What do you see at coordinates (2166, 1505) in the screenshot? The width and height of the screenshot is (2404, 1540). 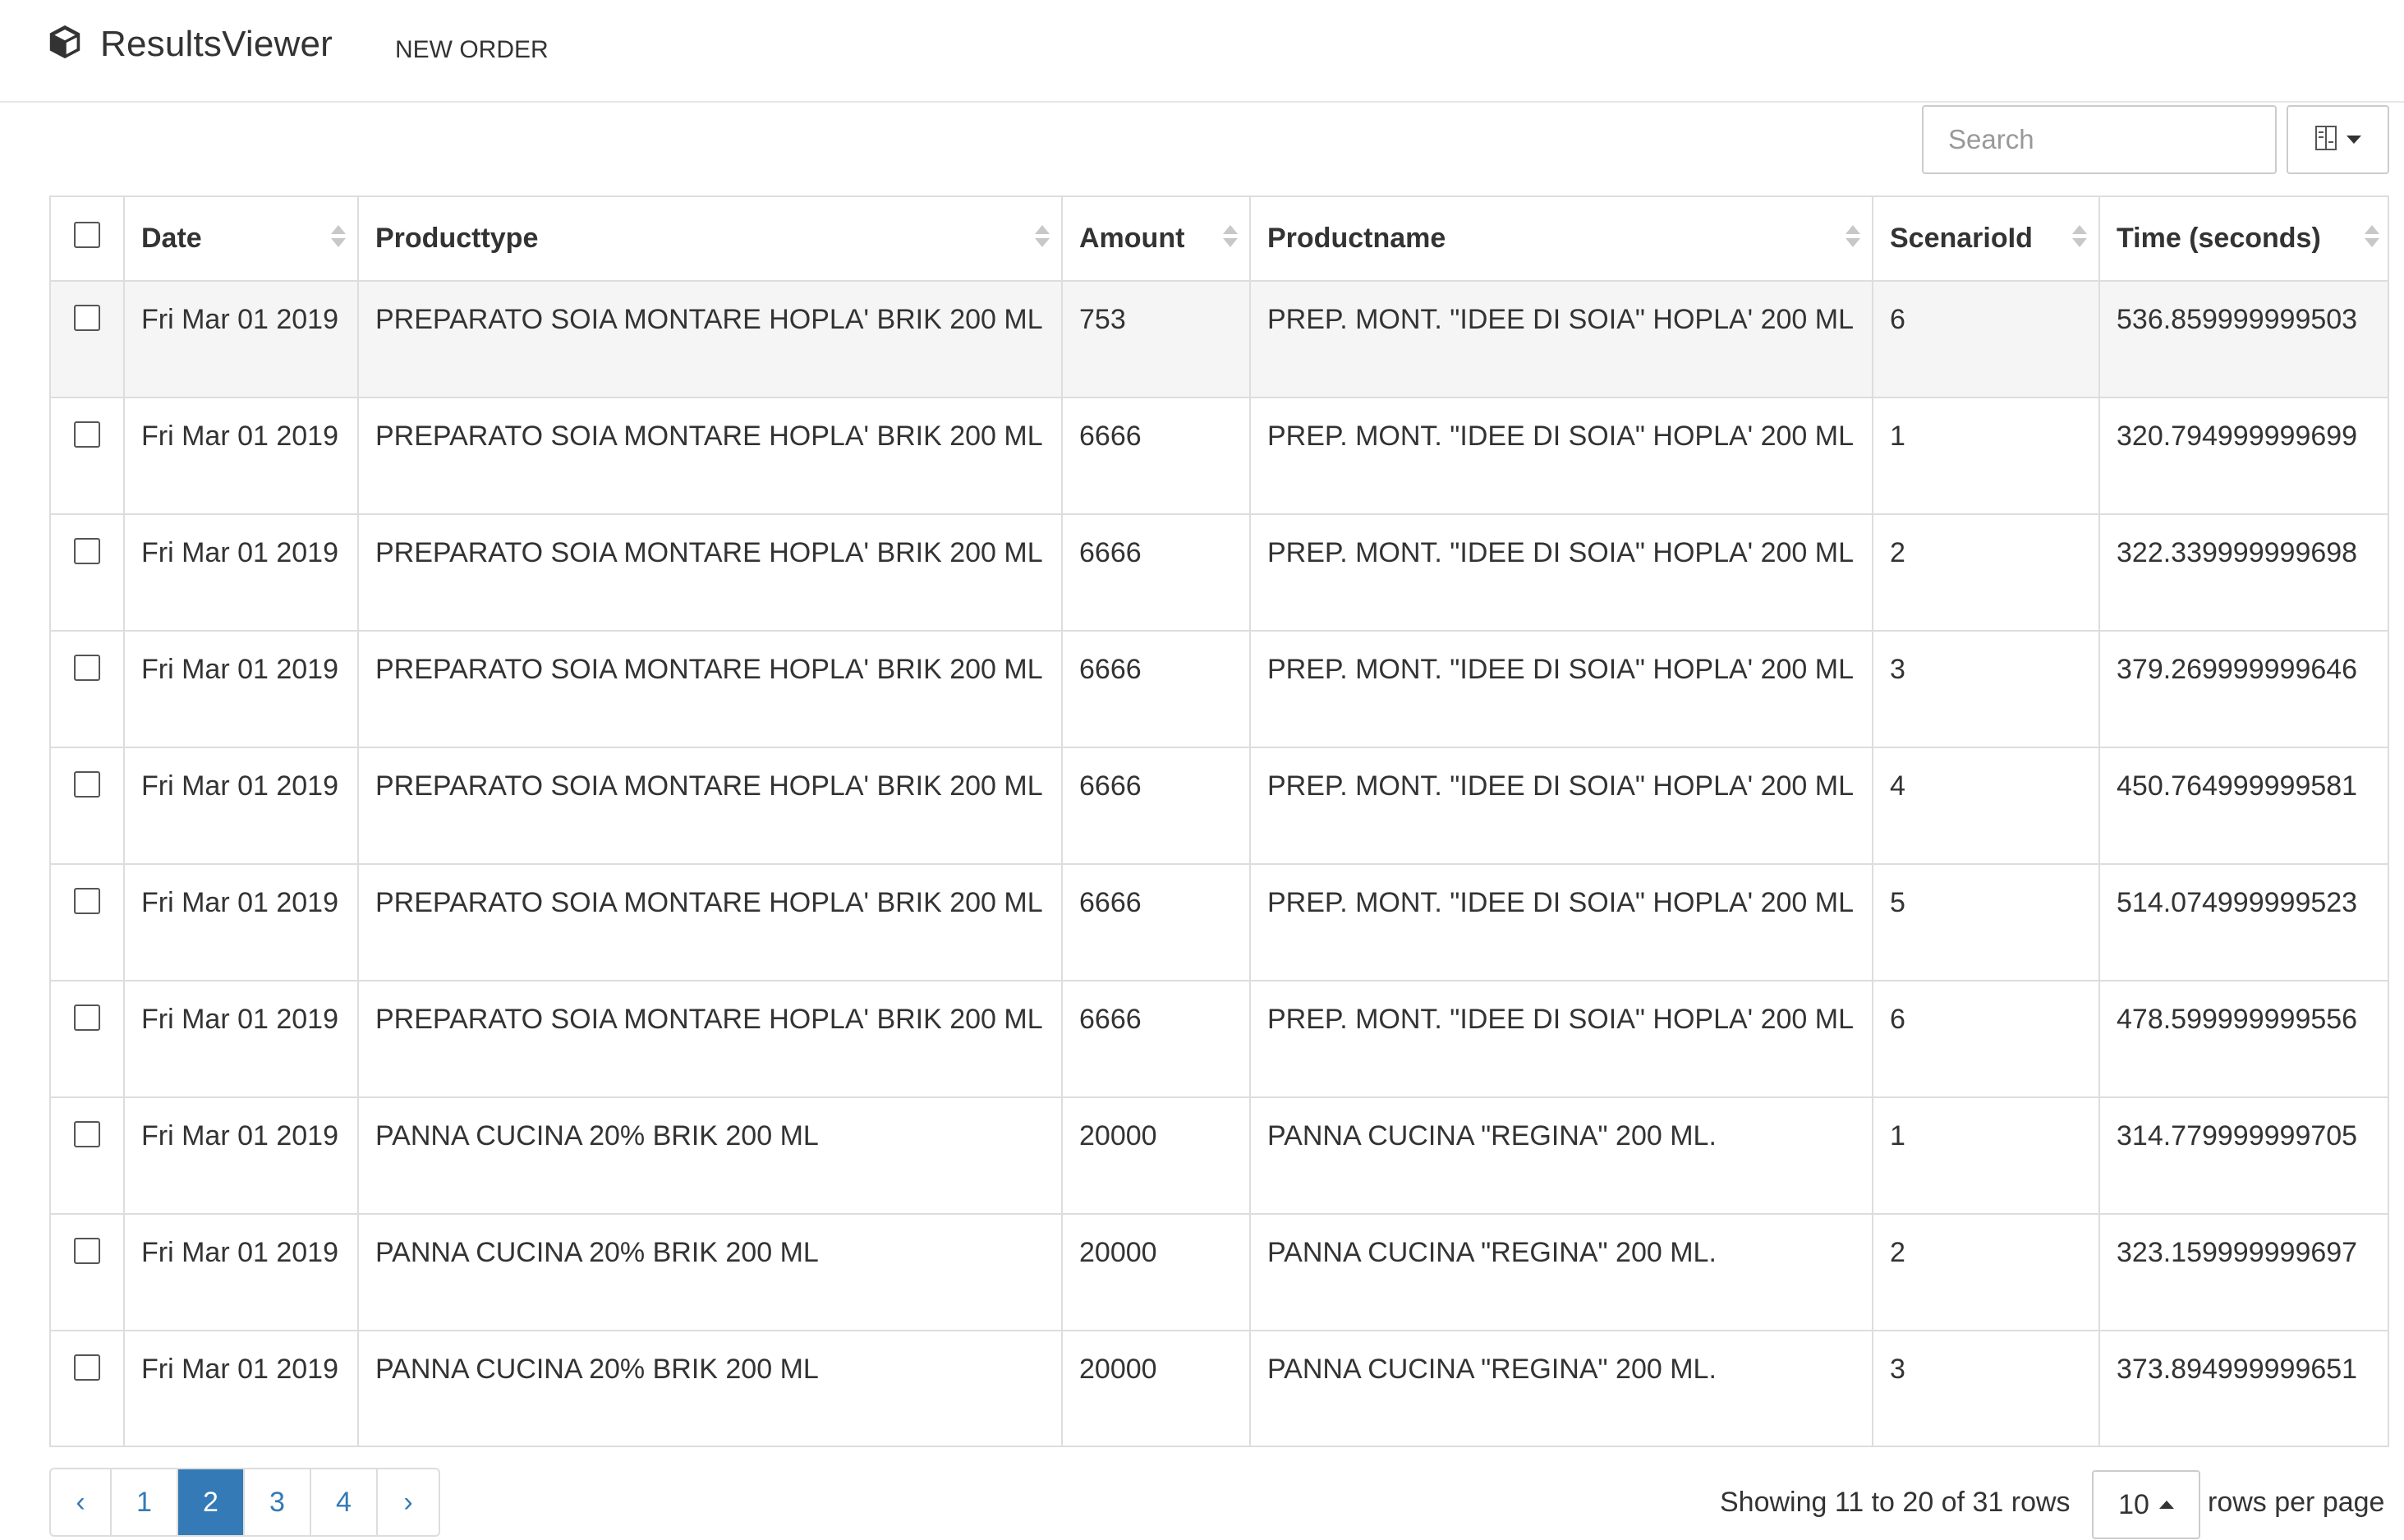 I see `chevron-up-icon` at bounding box center [2166, 1505].